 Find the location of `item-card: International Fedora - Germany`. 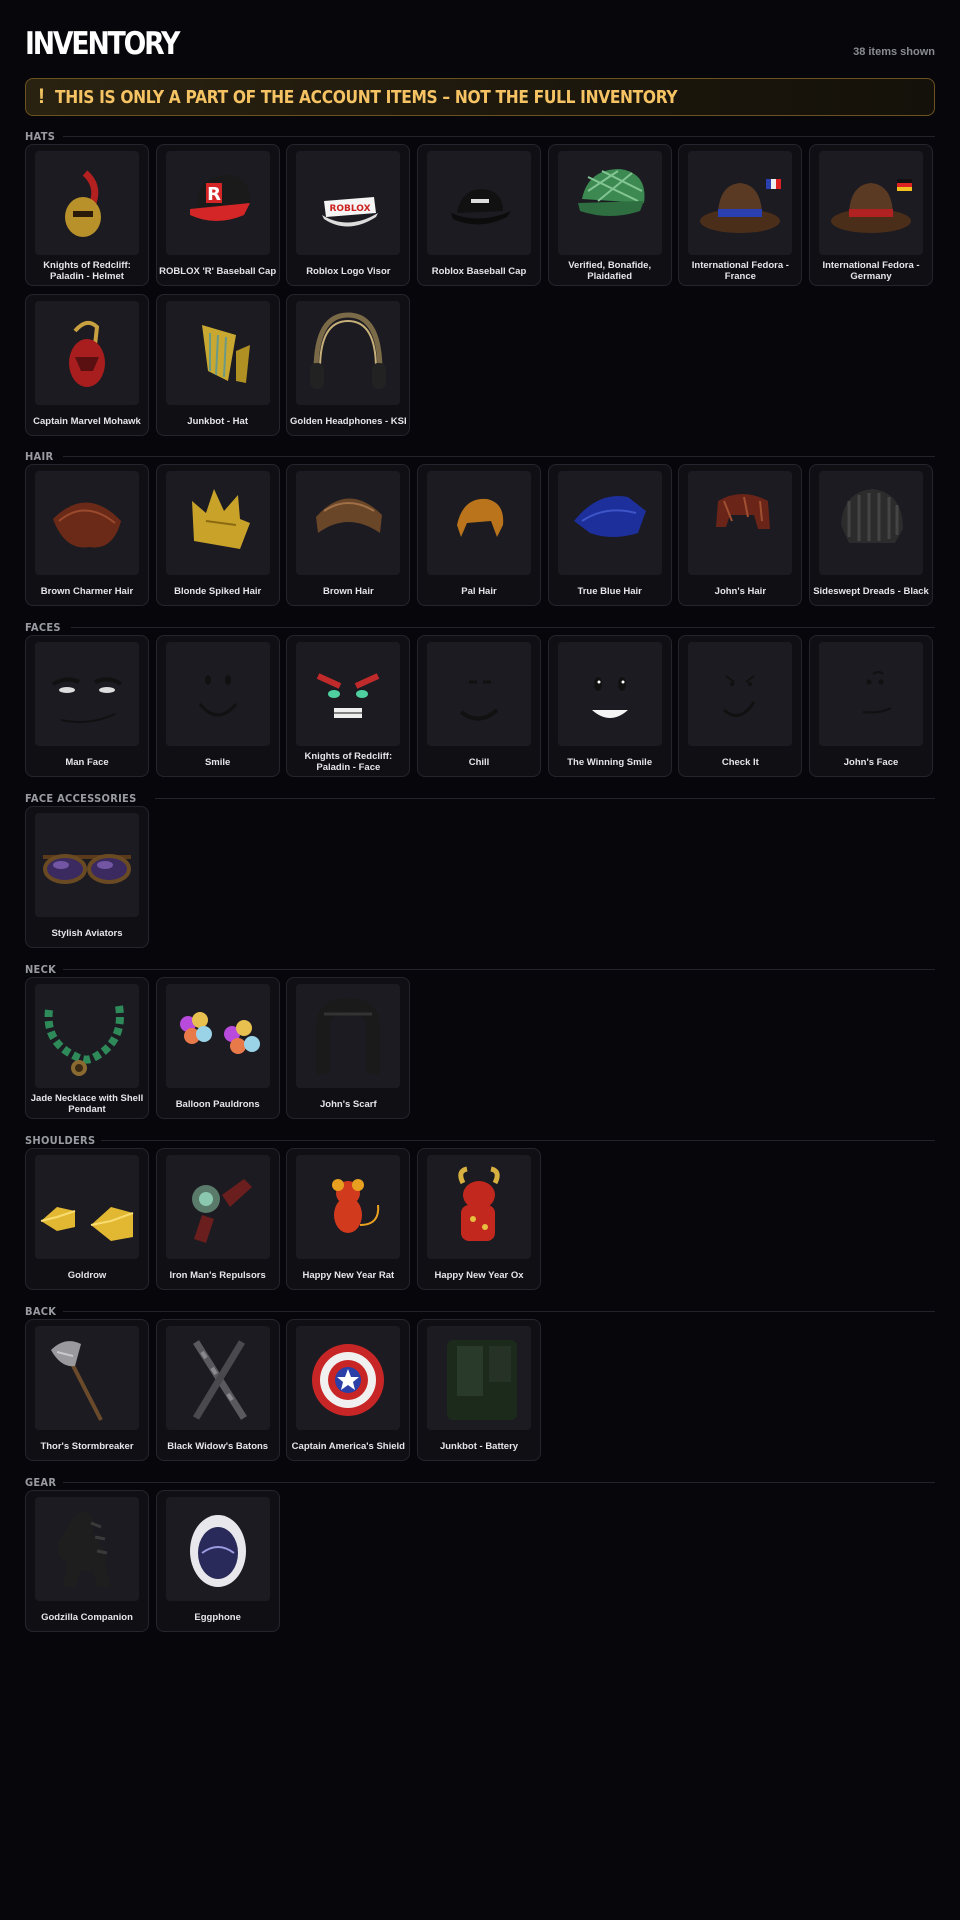

item-card: International Fedora - Germany is located at coordinates (871, 215).